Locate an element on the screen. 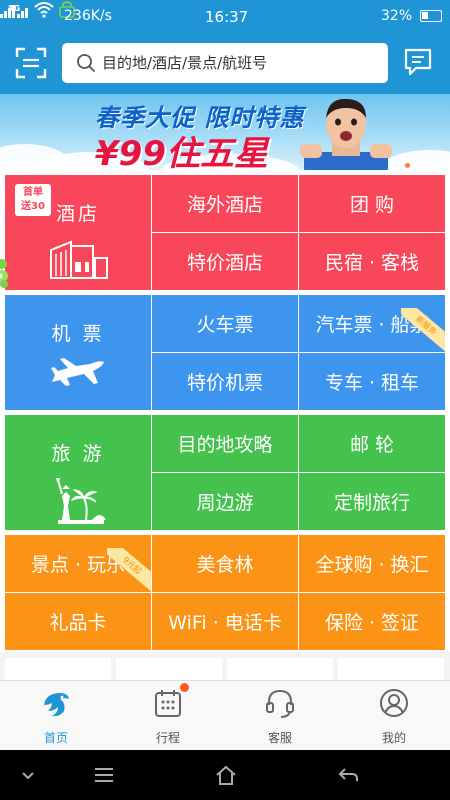 This screenshot has width=450, height=800. homestay-label: 民宿 · 客栈 is located at coordinates (372, 263).